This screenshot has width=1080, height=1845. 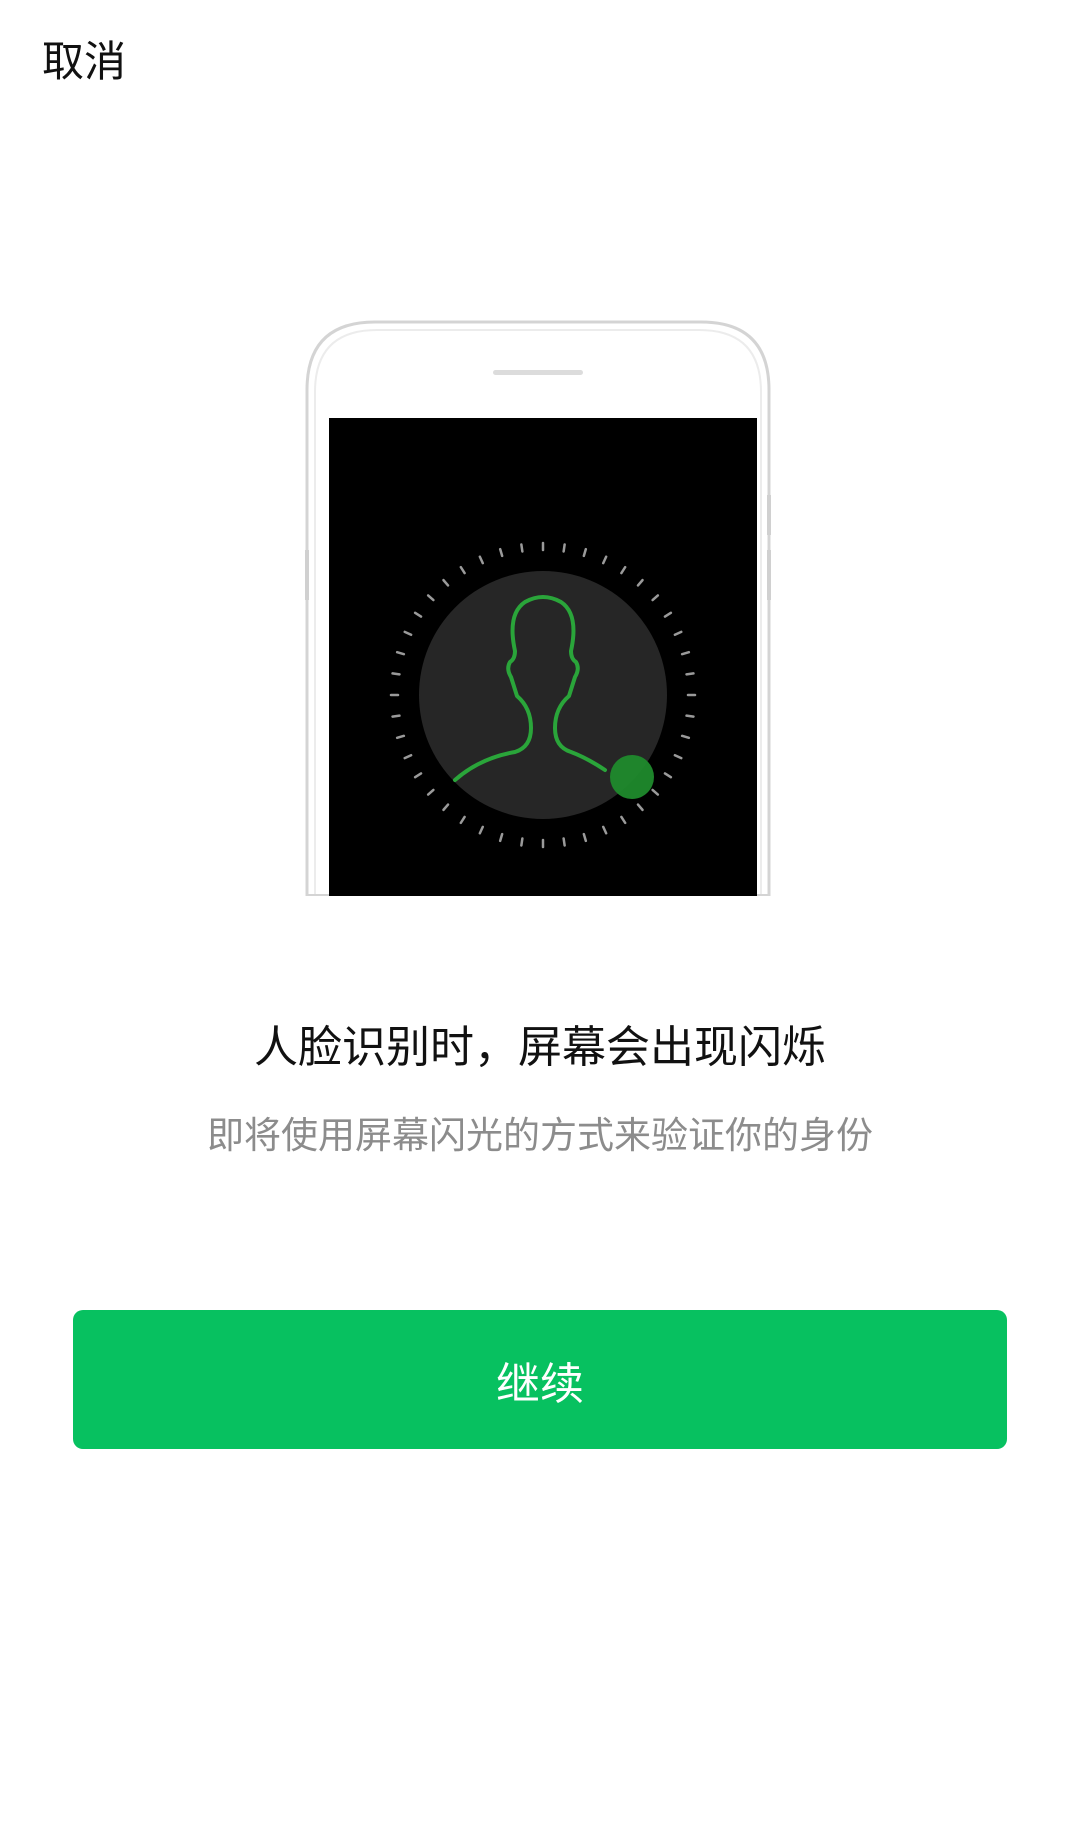 I want to click on phone-speaker, so click(x=538, y=372).